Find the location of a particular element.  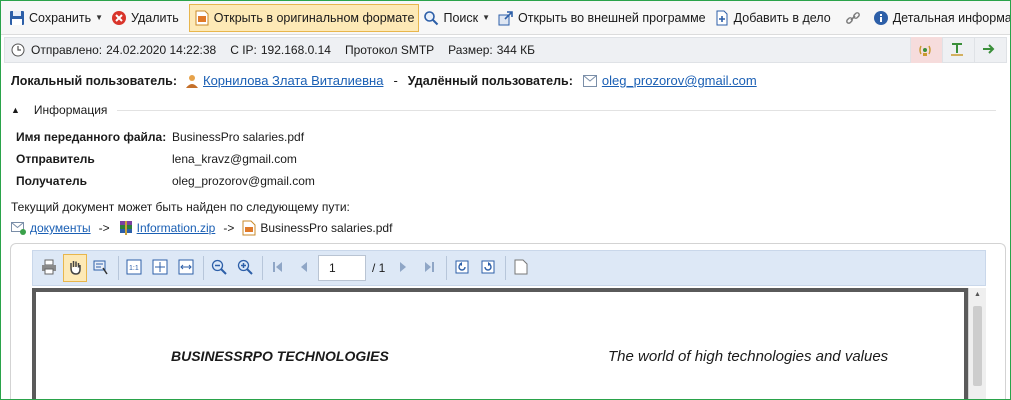

local-user-label: Локальный пользователь: is located at coordinates (94, 80).